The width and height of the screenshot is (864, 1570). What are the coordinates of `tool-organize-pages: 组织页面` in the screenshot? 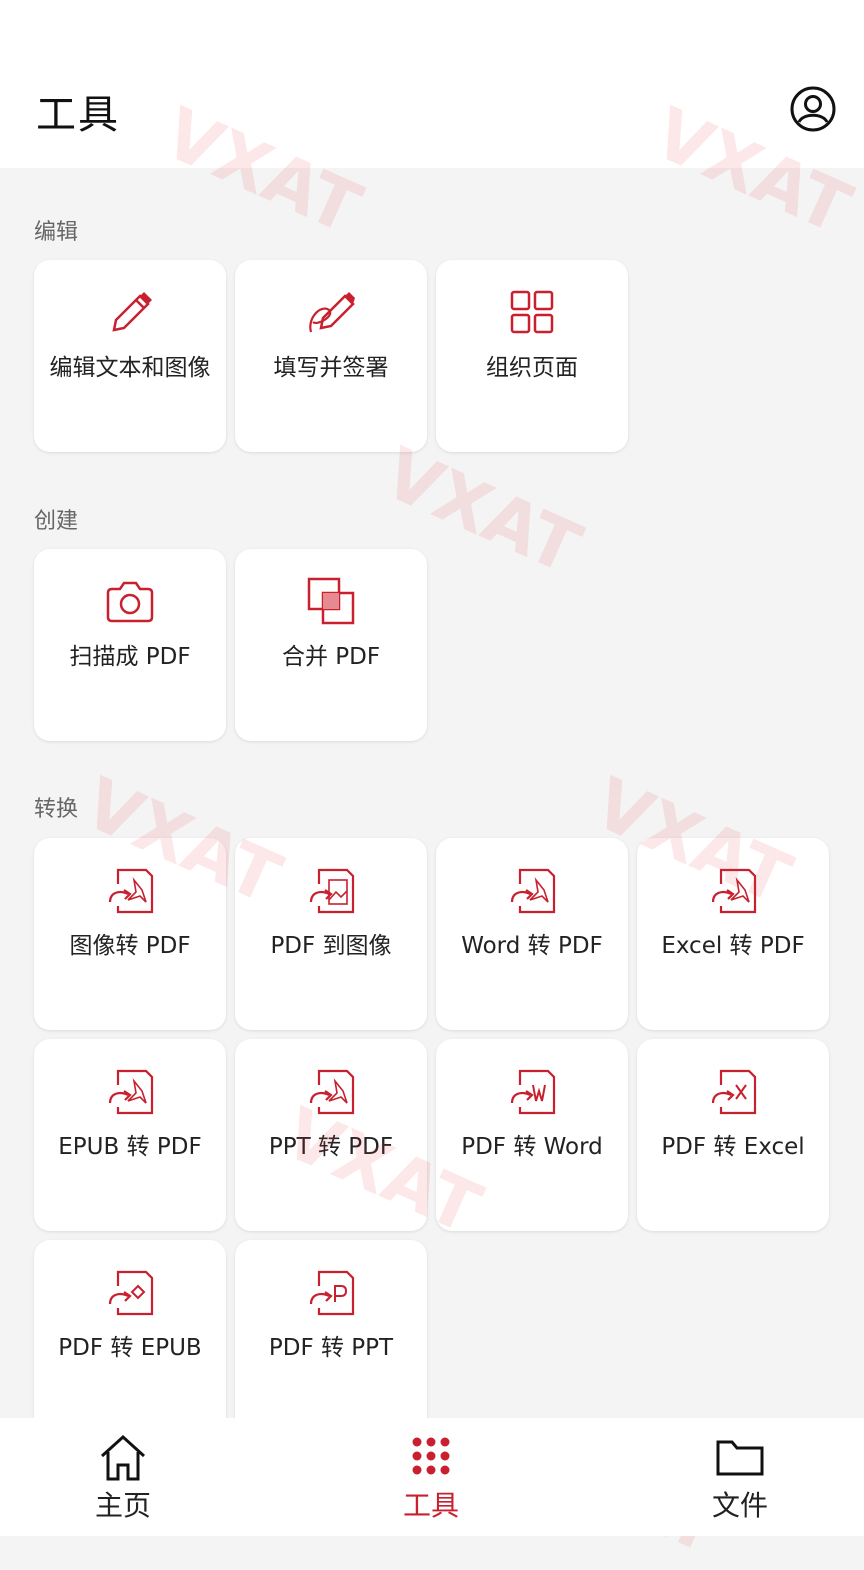 It's located at (532, 356).